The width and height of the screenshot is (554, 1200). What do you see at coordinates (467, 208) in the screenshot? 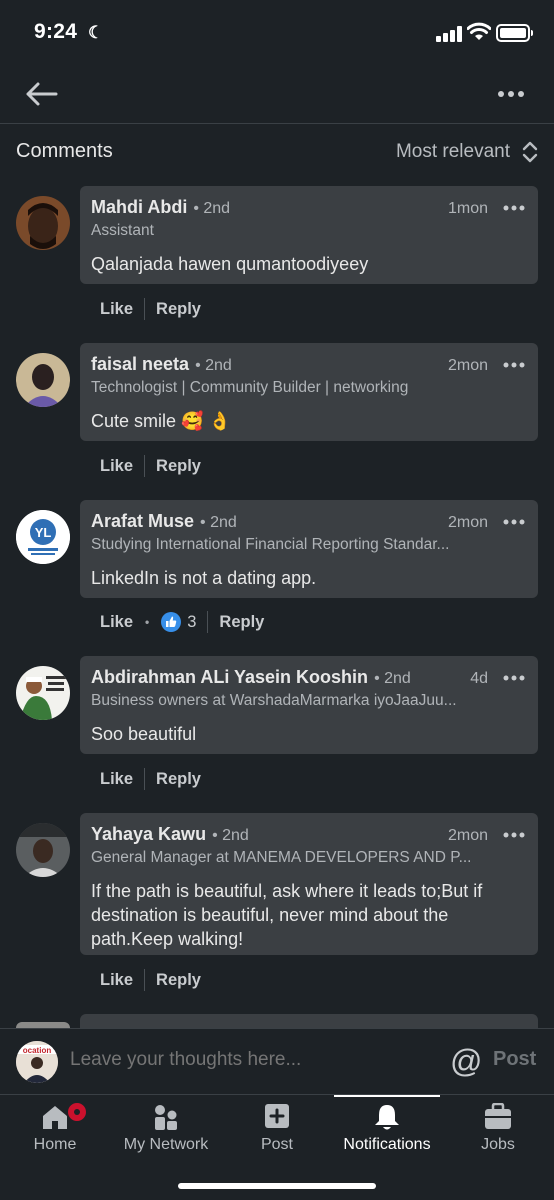
I see `comment-time: 1mon` at bounding box center [467, 208].